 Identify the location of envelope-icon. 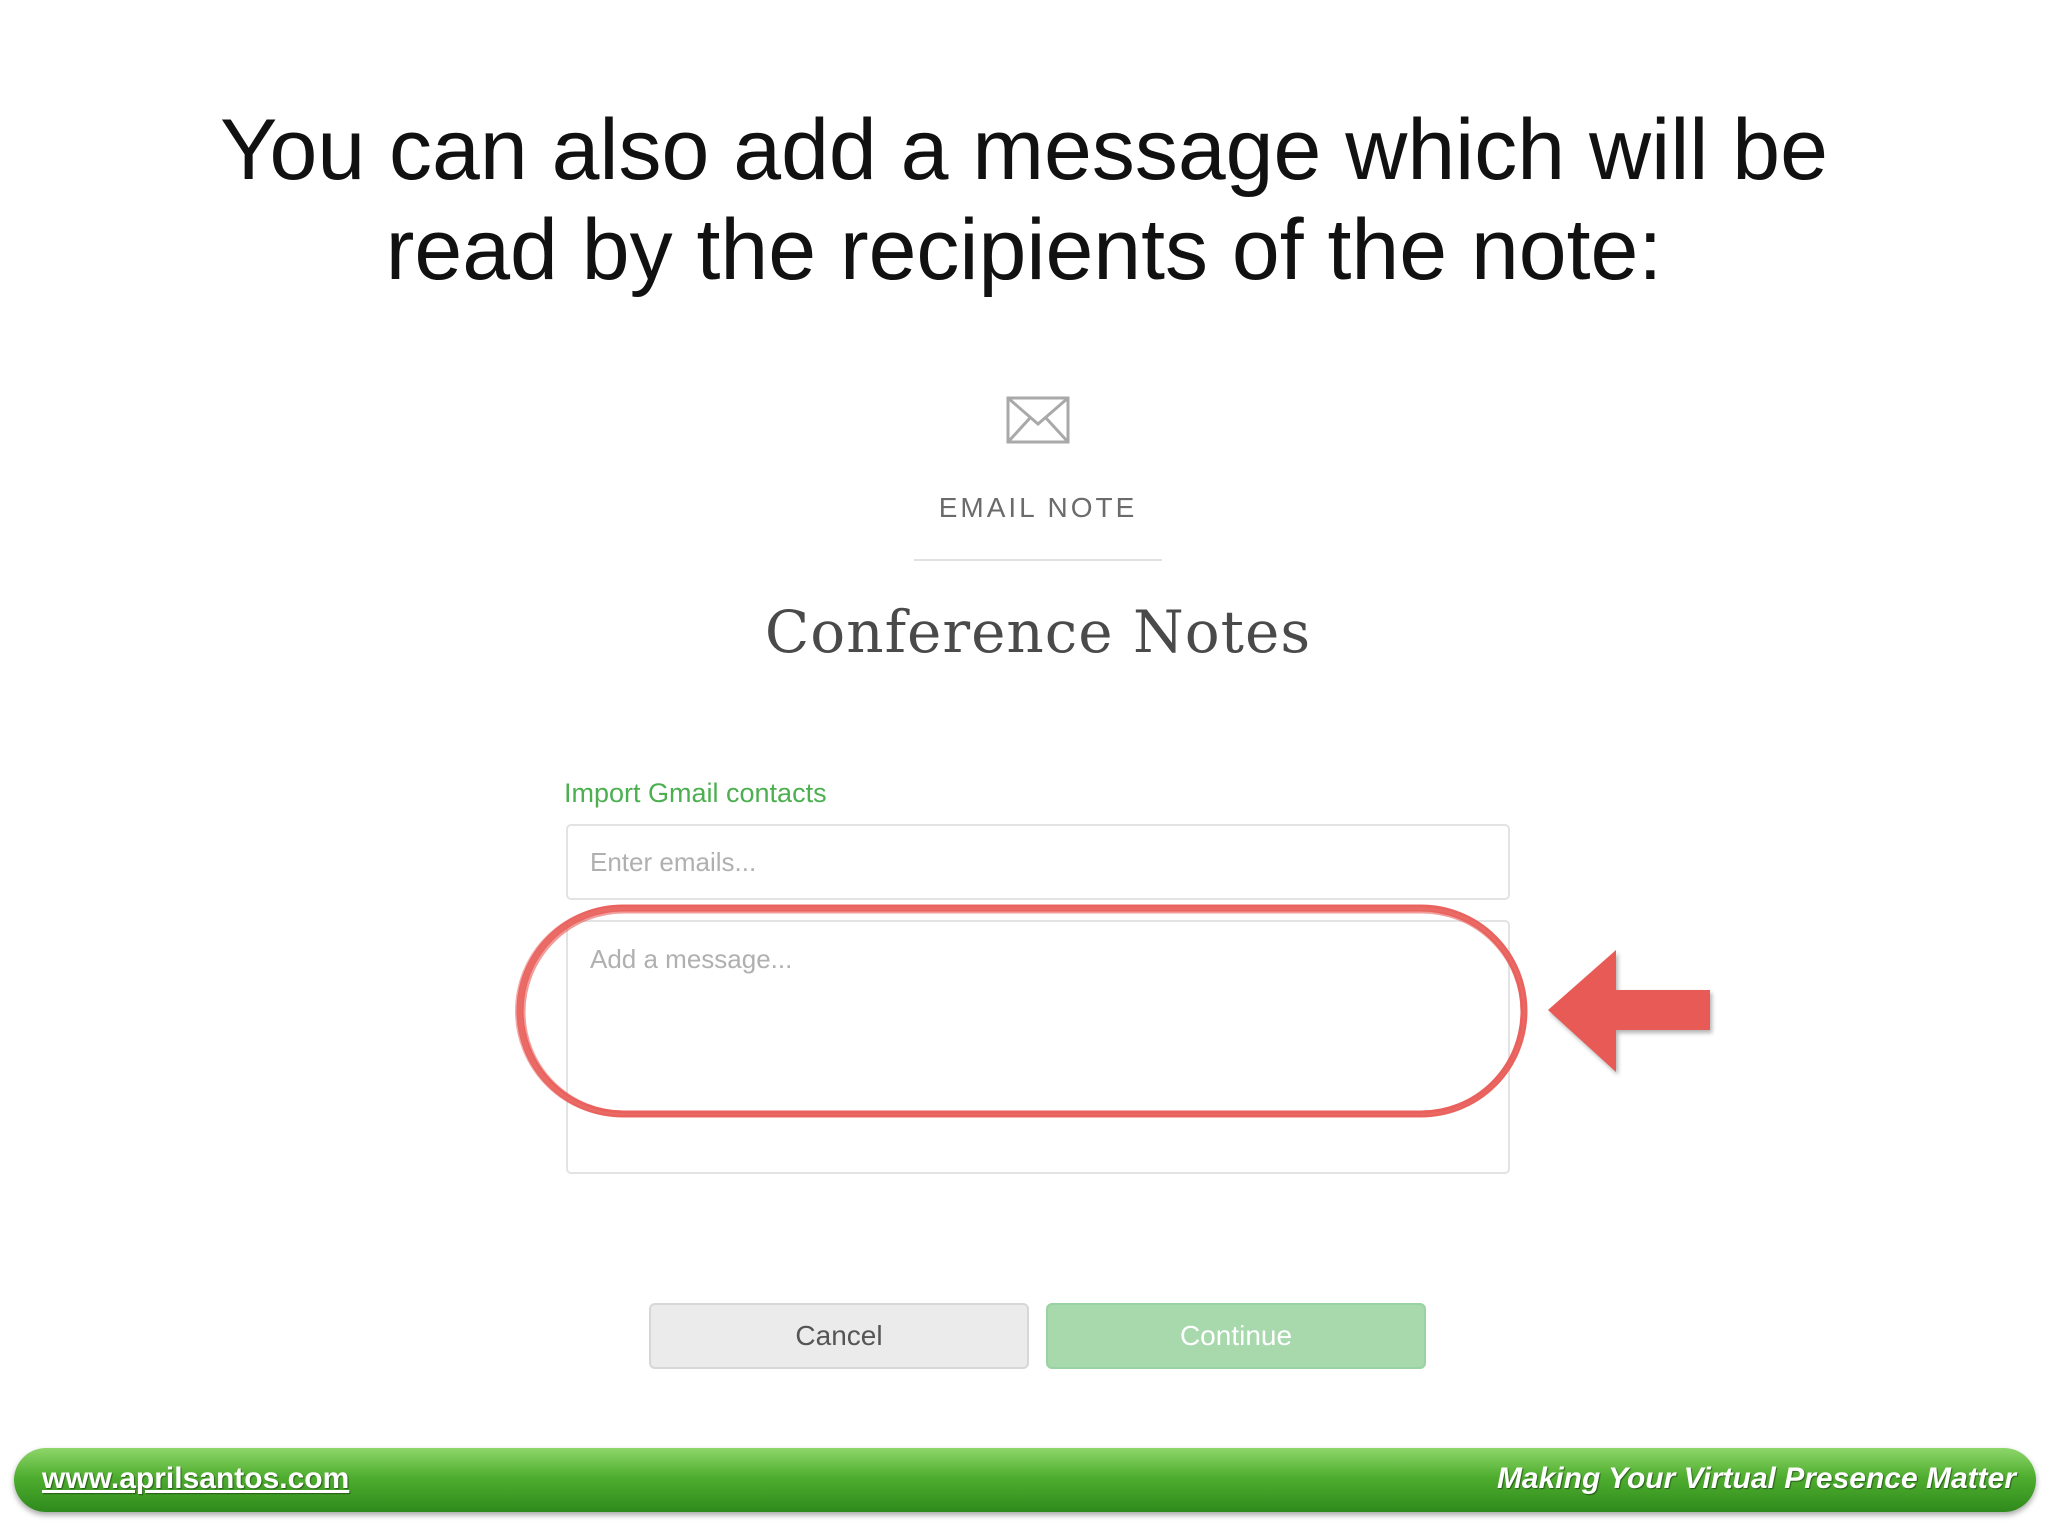
(1038, 420).